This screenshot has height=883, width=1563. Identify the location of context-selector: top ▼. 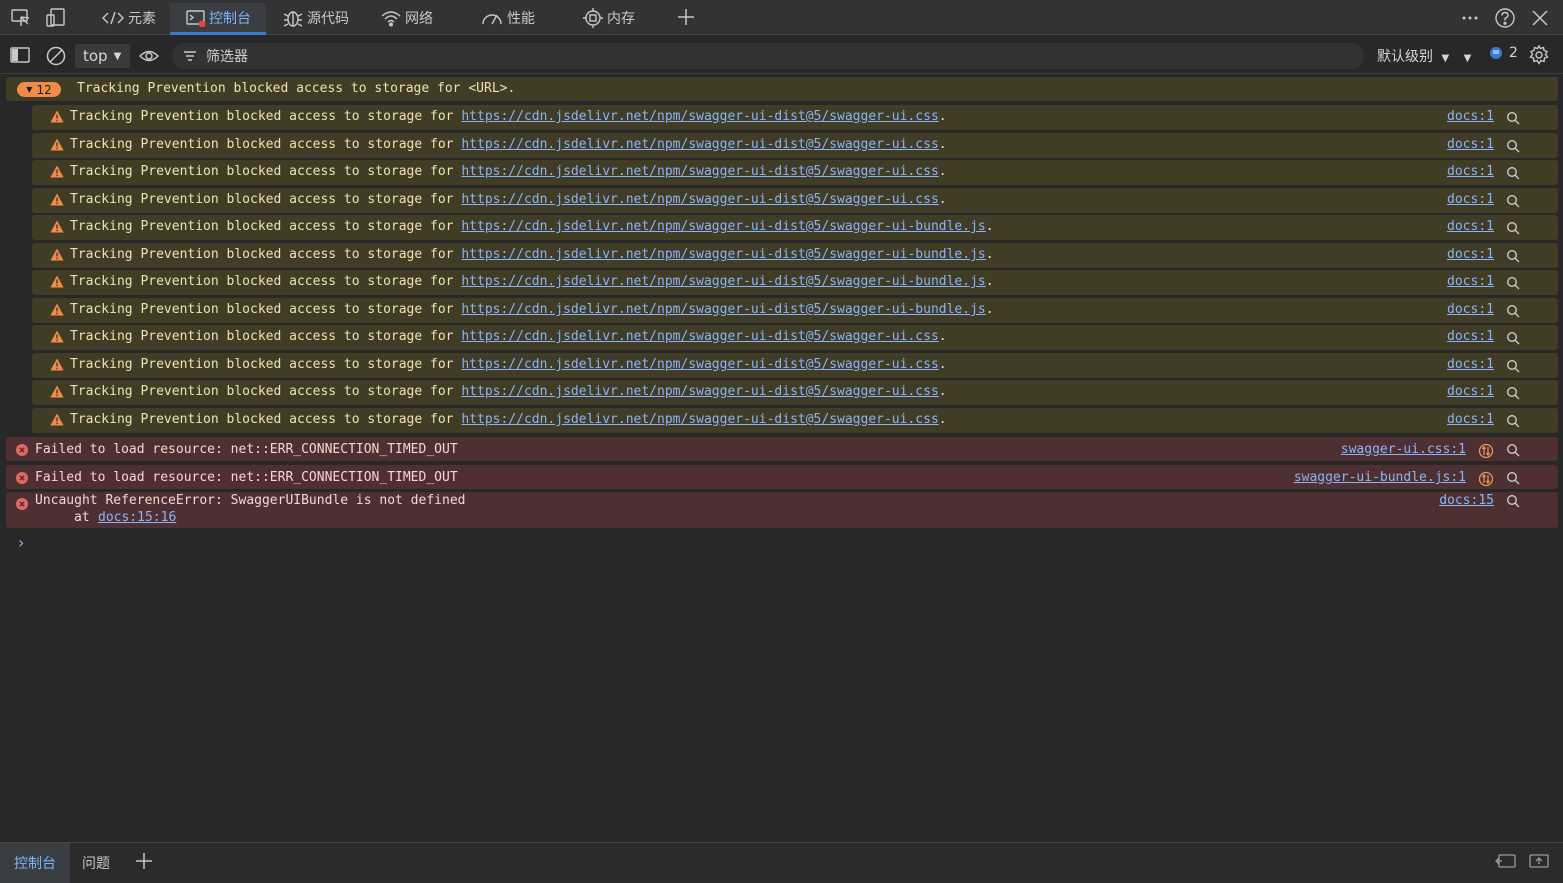
(102, 56).